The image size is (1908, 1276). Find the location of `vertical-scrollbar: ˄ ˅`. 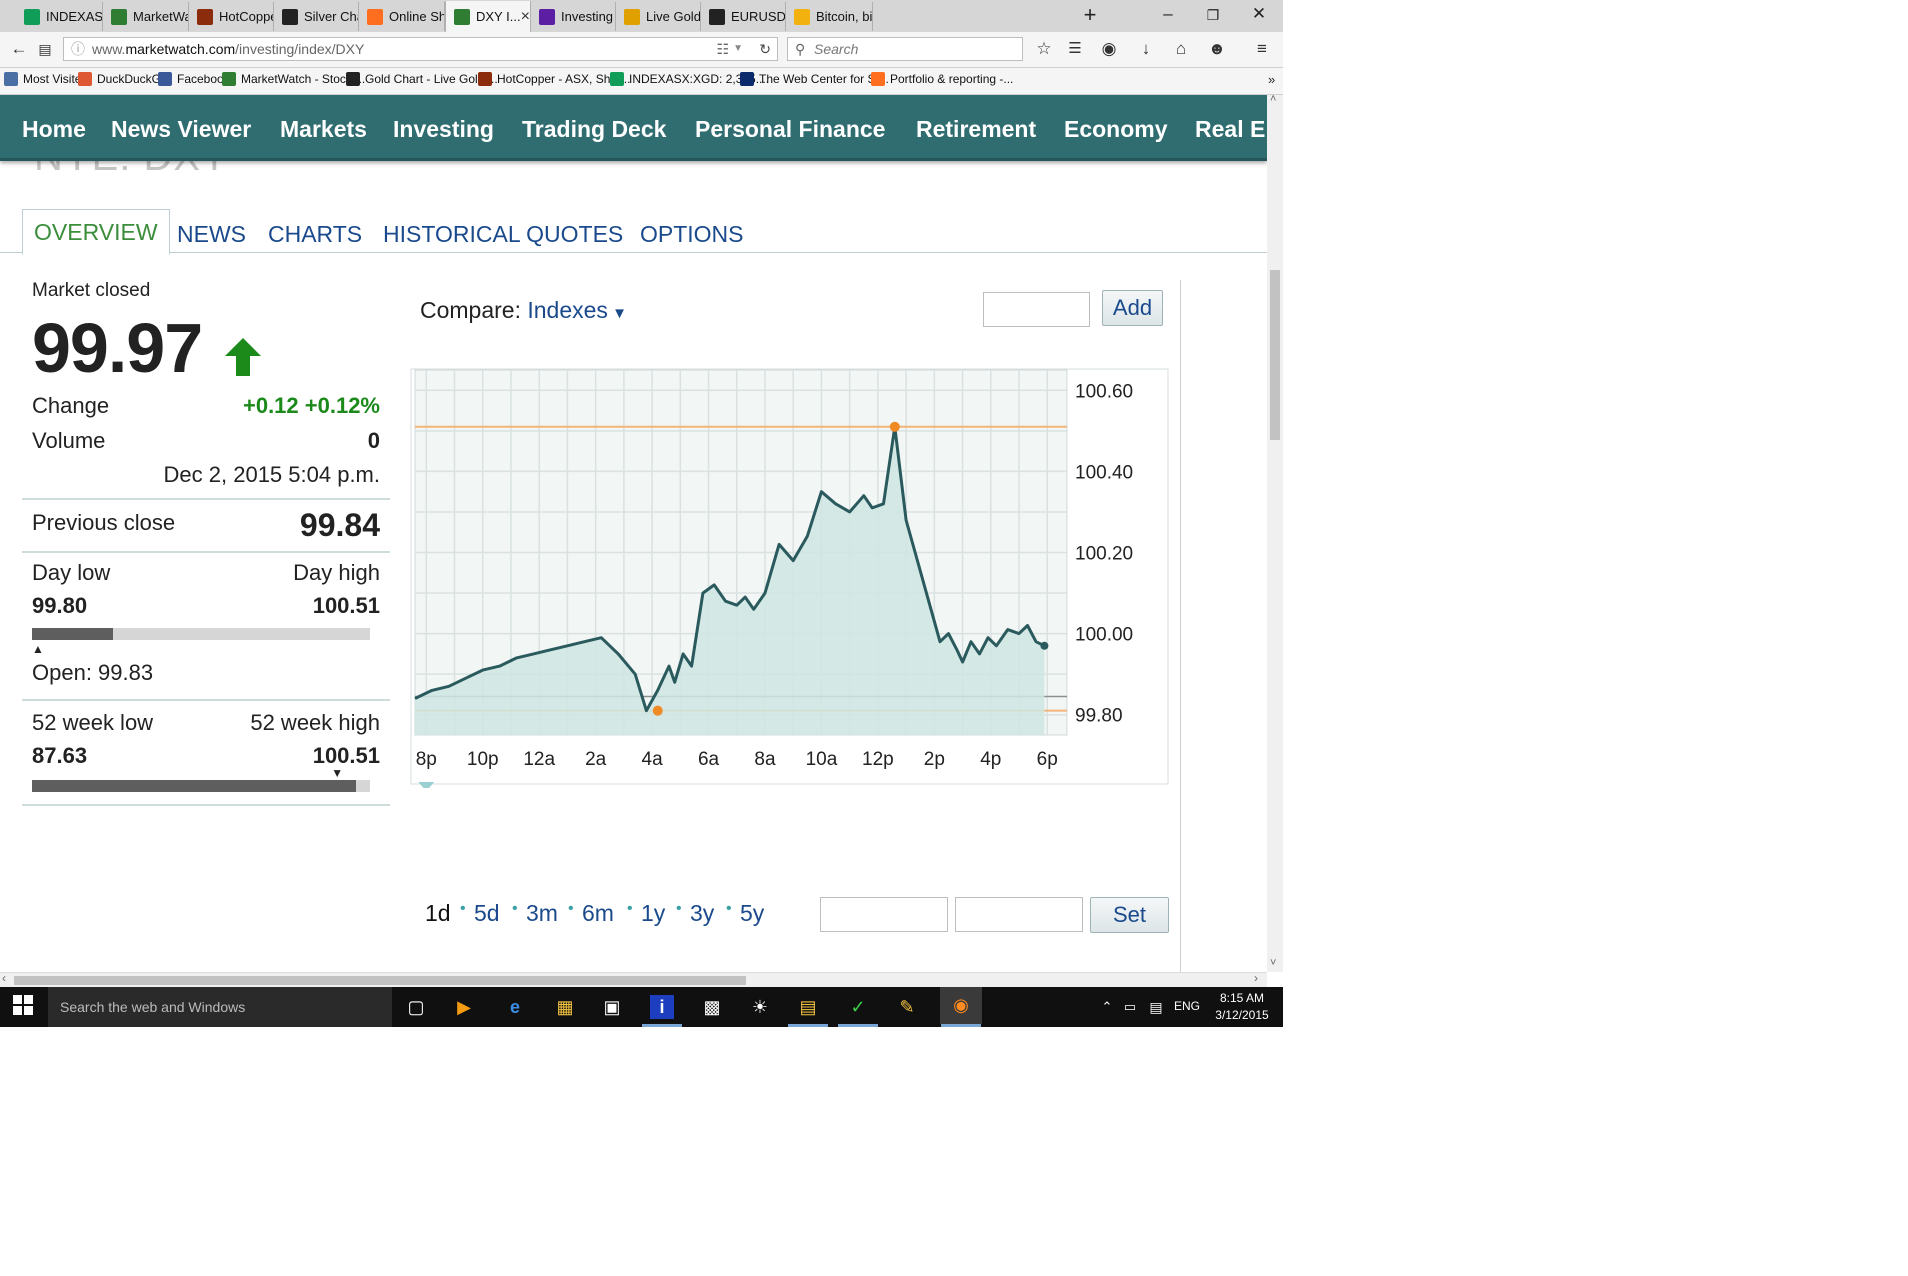

vertical-scrollbar: ˄ ˅ is located at coordinates (1275, 532).